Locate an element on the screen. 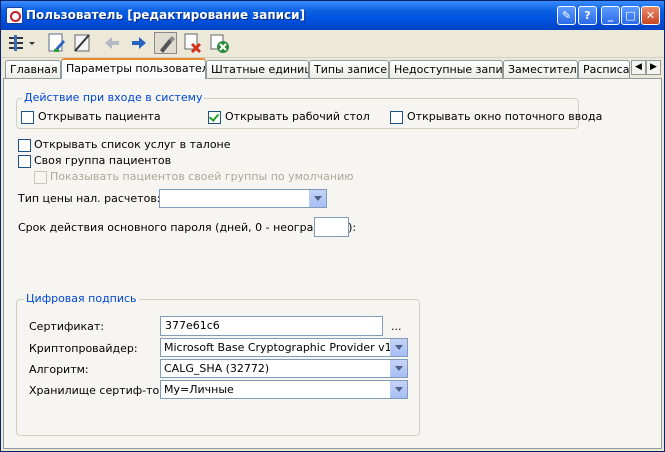 The image size is (665, 452). algorithm-value: CALG_SHA (32772) is located at coordinates (217, 368).